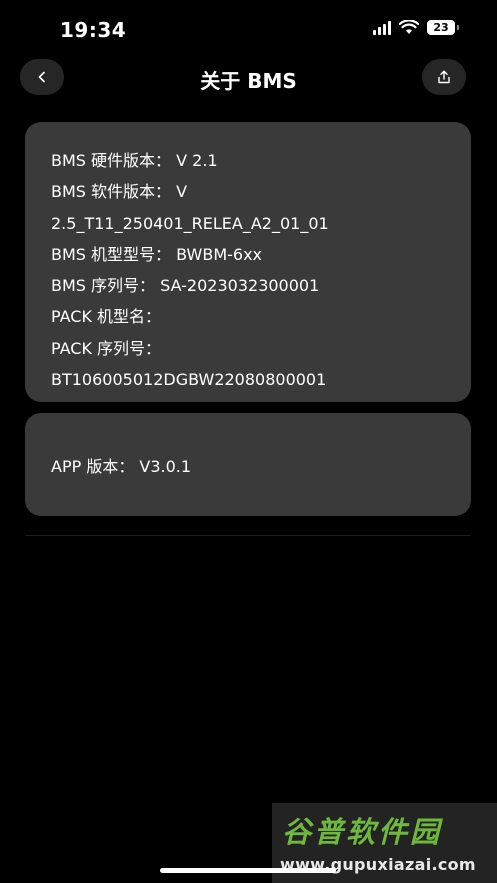 The width and height of the screenshot is (497, 883). Describe the element at coordinates (134, 160) in the screenshot. I see `bms-hardware-version: BMS 硬件版本： V 2.1` at that location.